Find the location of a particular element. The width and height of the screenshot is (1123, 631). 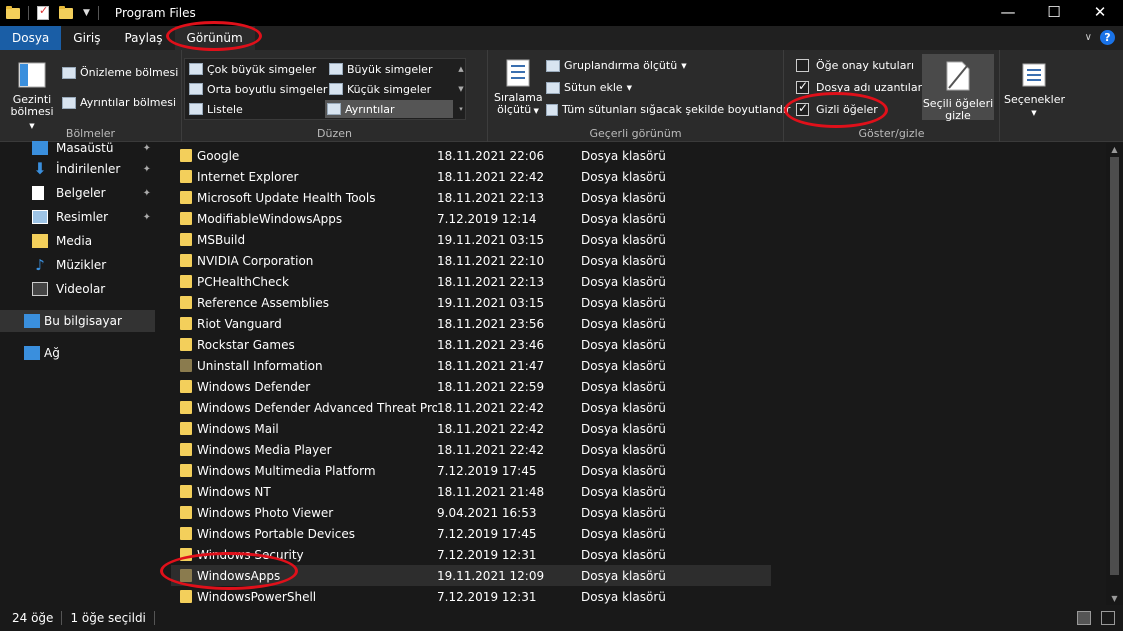

tab-share: Paylaş is located at coordinates (143, 38).